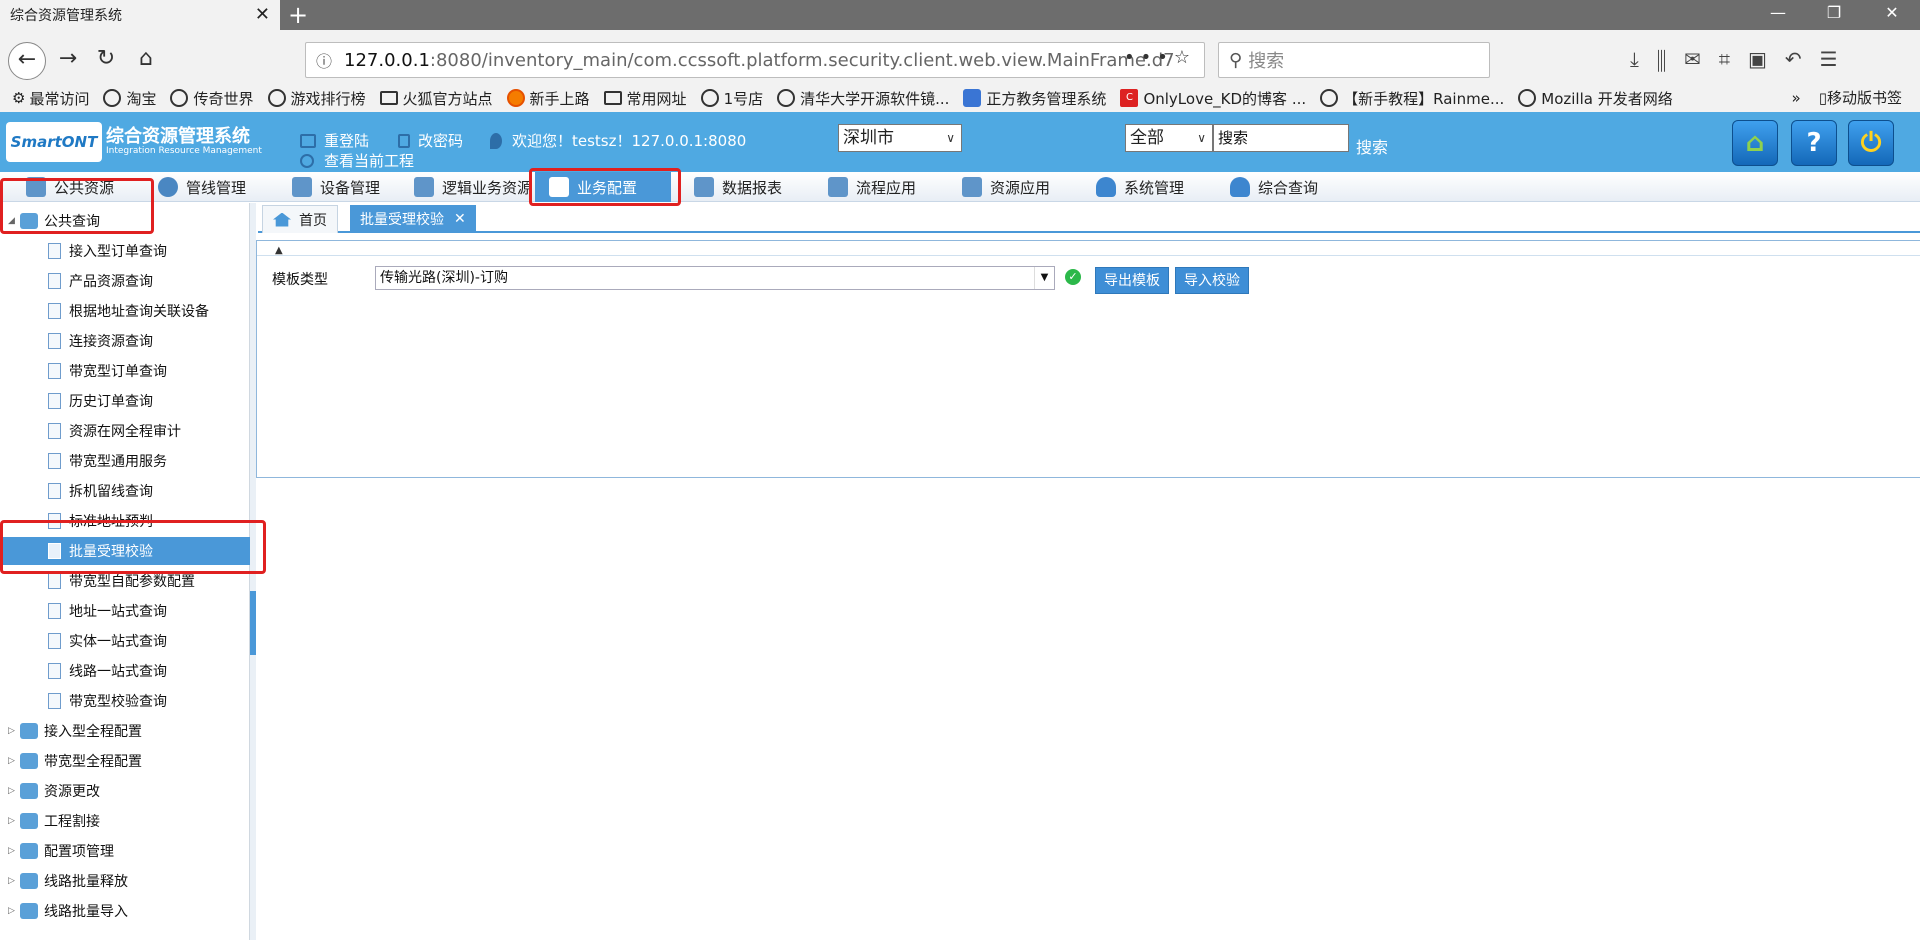 Image resolution: width=1920 pixels, height=940 pixels. What do you see at coordinates (302, 187) in the screenshot?
I see `equipment-icon` at bounding box center [302, 187].